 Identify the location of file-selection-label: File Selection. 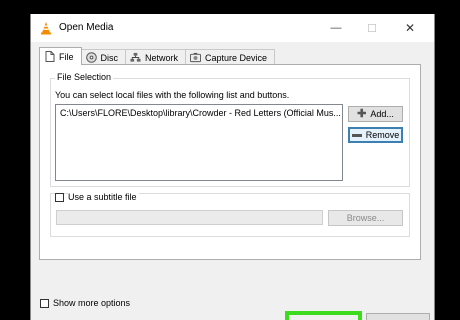
(84, 77).